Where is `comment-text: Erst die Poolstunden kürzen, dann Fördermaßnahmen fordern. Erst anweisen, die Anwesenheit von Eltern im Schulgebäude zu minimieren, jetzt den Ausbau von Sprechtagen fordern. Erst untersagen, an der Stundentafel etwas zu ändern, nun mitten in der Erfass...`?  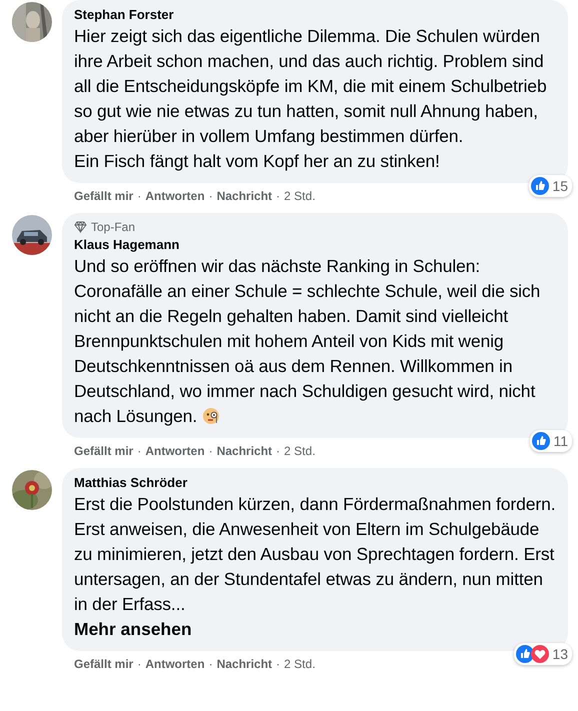 comment-text: Erst die Poolstunden kürzen, dann Fördermaßnahmen fordern. Erst anweisen, die Anwesenheit von Eltern im Schulgebäude zu minimieren, jetzt den Ausbau von Sprechtagen fordern. Erst untersagen, an der Stundentafel etwas zu ändern, nun mitten in der Erfass... is located at coordinates (315, 554).